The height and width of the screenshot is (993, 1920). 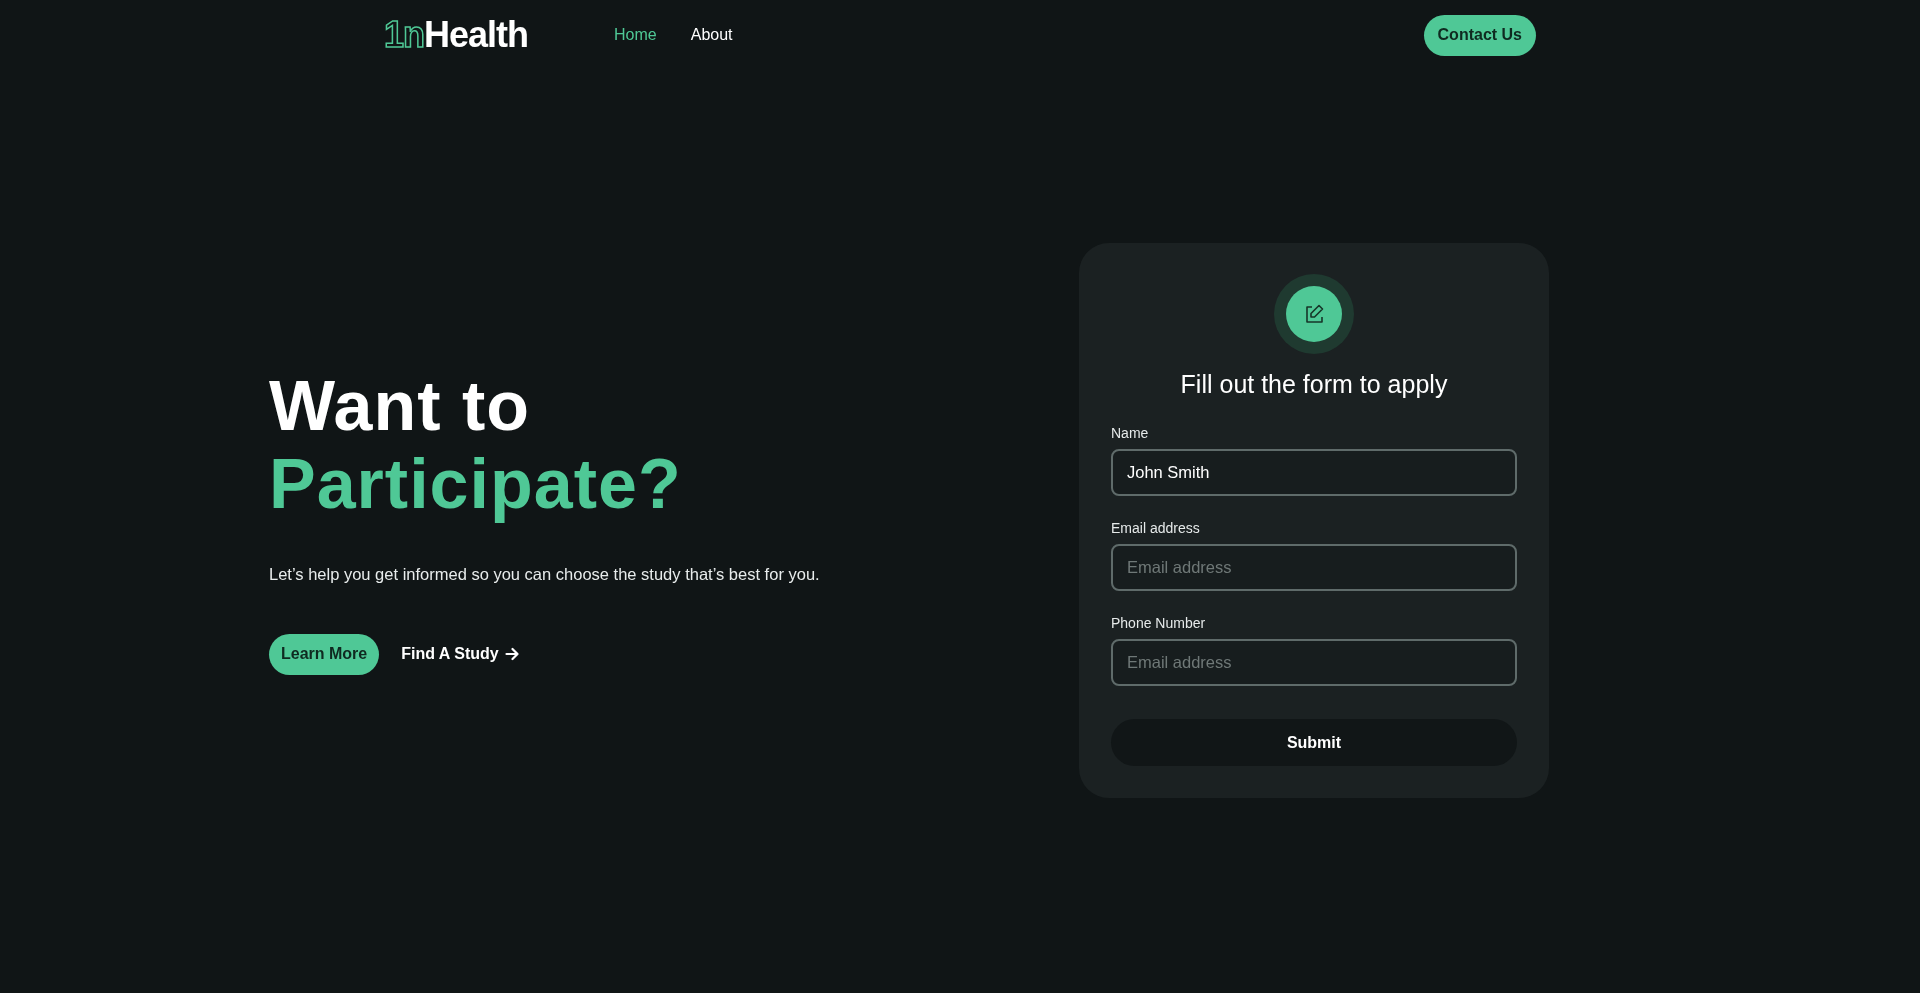 I want to click on form-title: Fill out the form to apply, so click(x=1314, y=384).